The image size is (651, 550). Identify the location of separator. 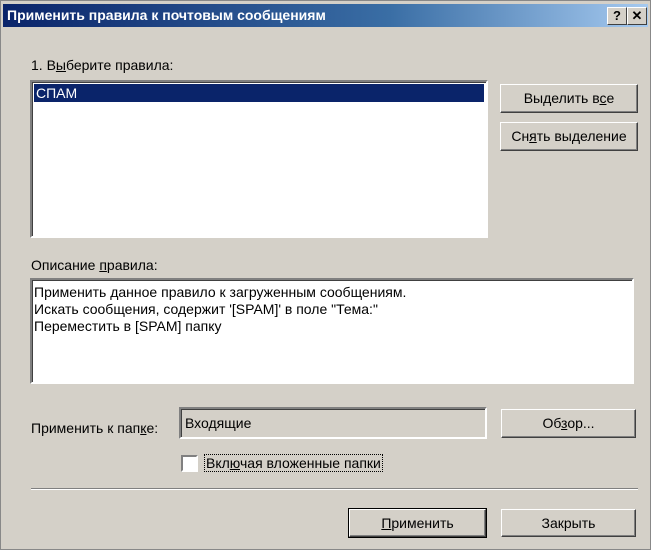
(334, 489).